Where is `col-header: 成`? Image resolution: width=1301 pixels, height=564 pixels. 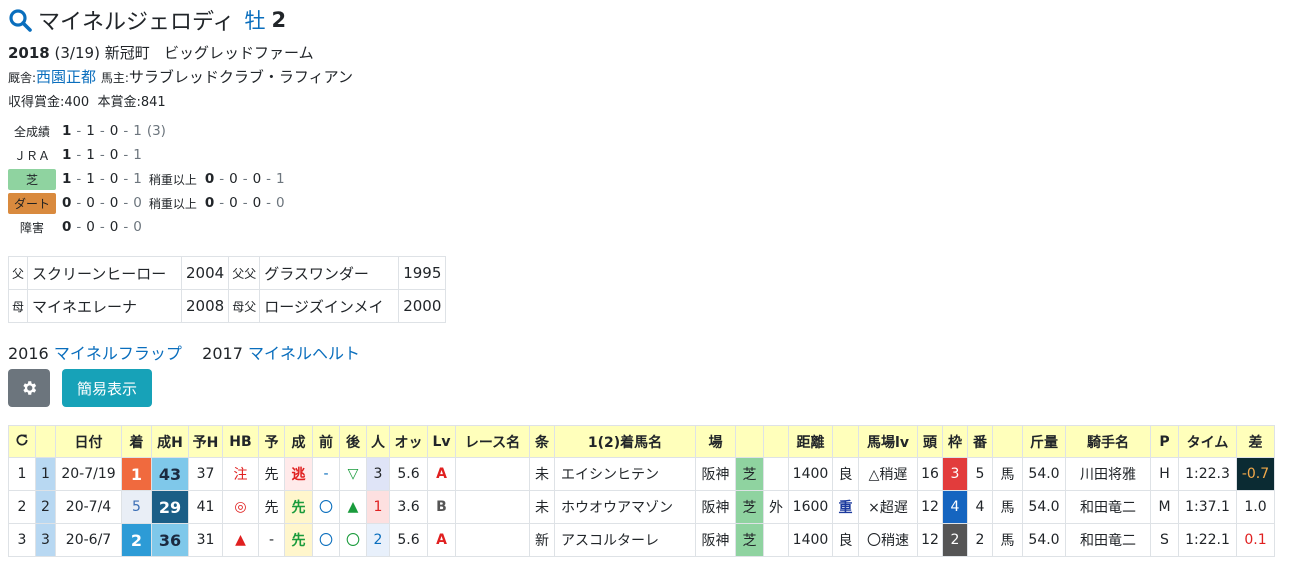 col-header: 成 is located at coordinates (298, 441).